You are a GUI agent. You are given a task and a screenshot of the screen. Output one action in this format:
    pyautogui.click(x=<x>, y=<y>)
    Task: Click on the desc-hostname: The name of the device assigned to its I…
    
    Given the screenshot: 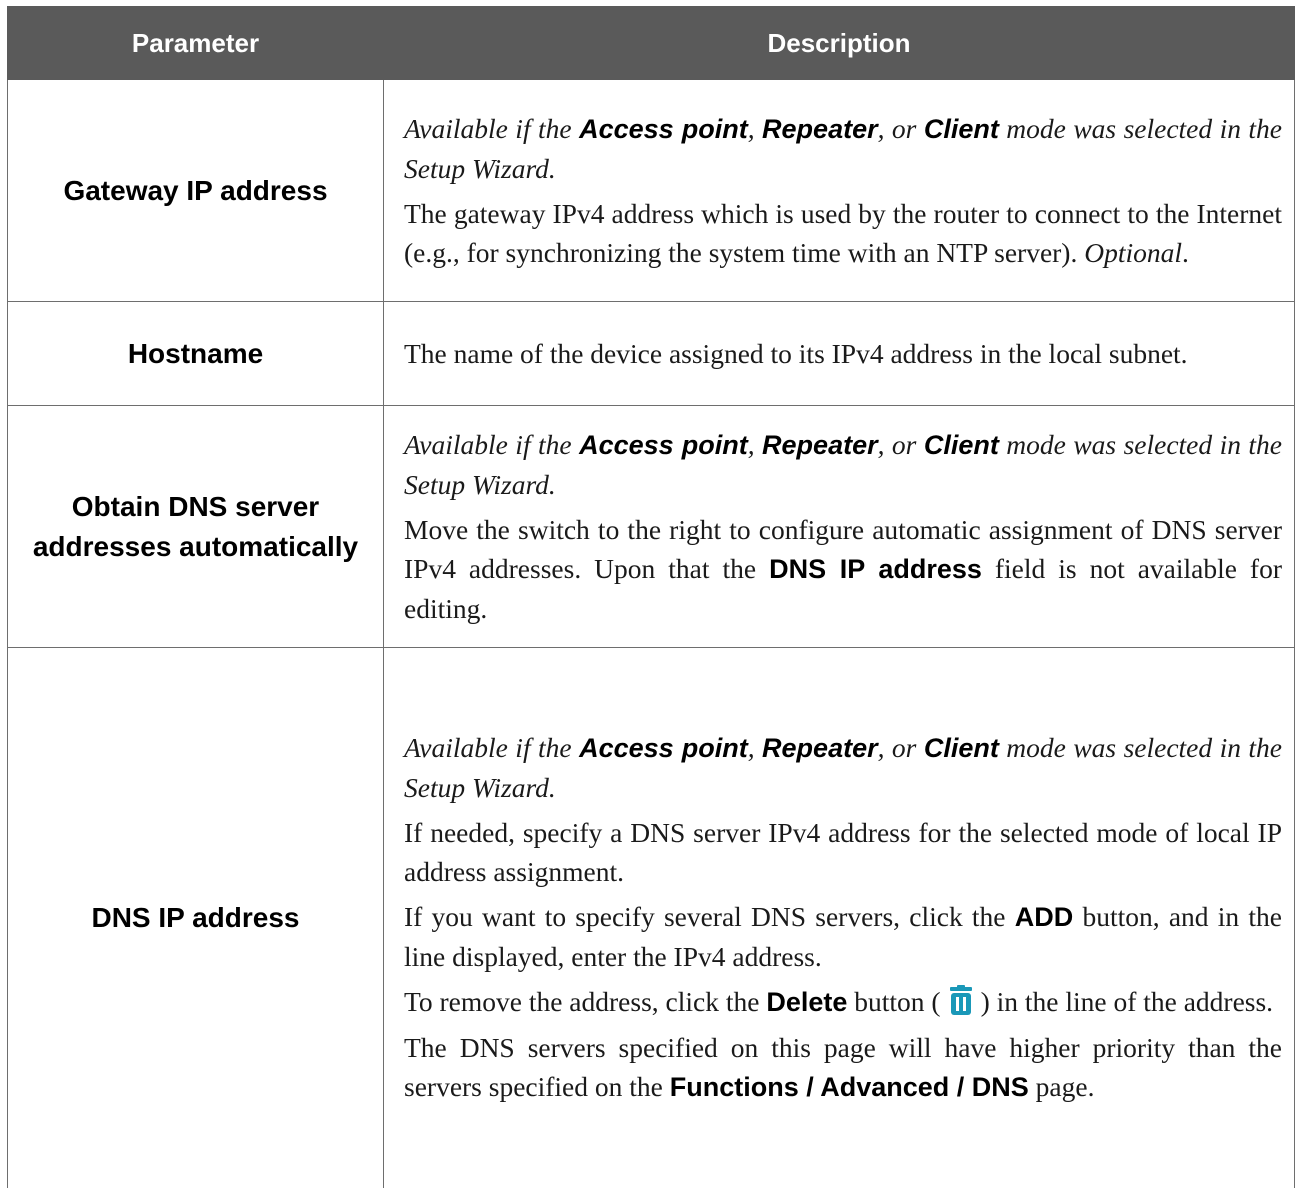 What is the action you would take?
    pyautogui.click(x=839, y=353)
    